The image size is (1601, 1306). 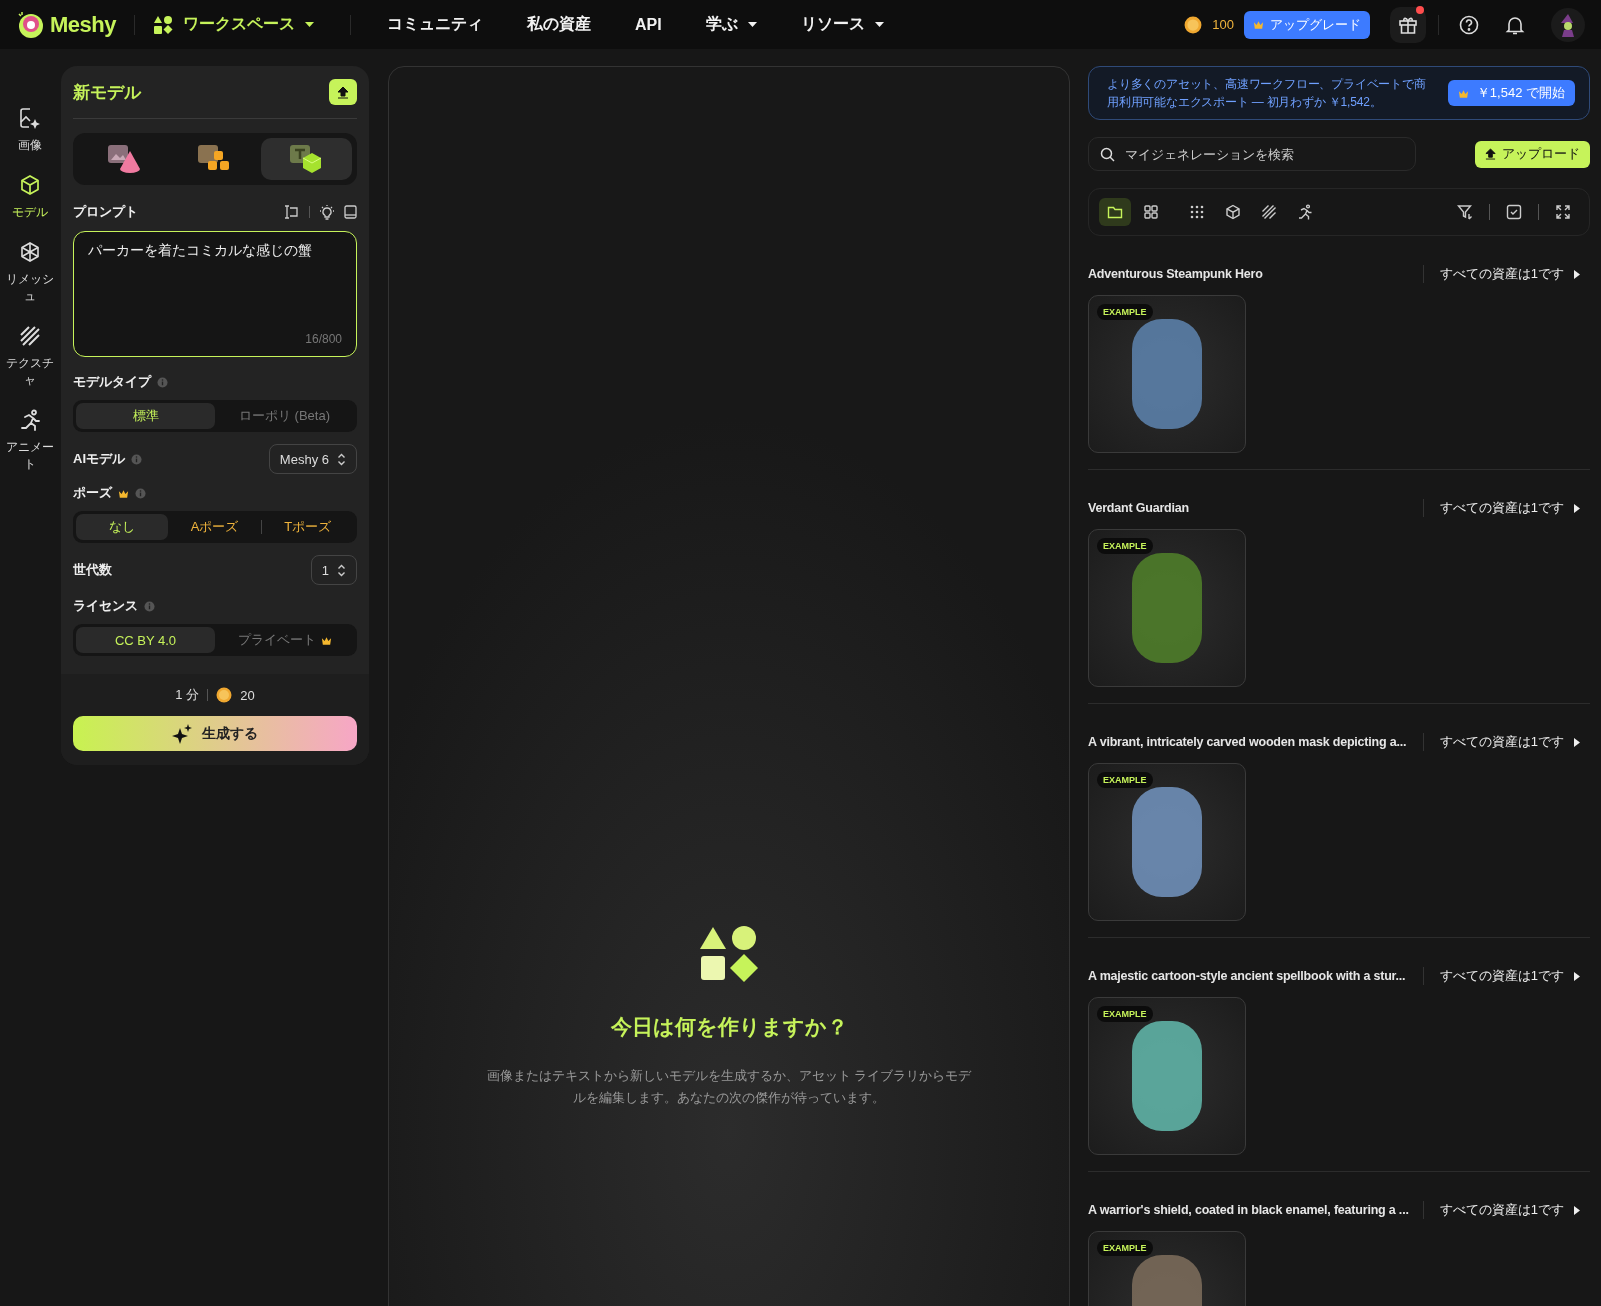 What do you see at coordinates (1408, 24) in the screenshot?
I see `gift-button` at bounding box center [1408, 24].